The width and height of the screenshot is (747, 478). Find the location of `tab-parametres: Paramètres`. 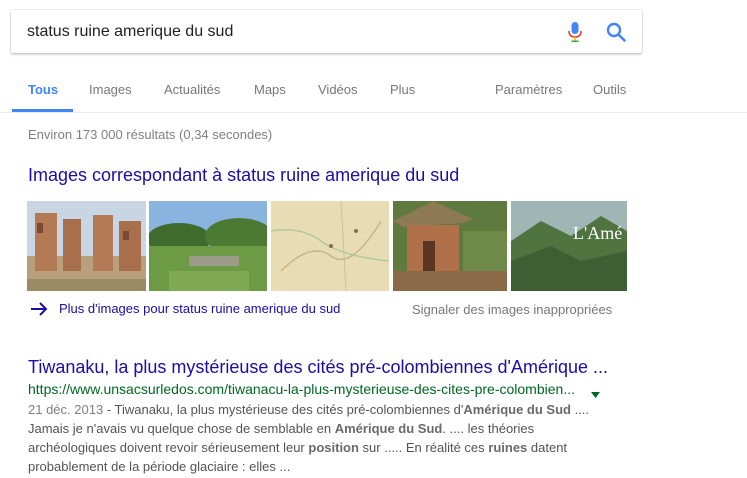

tab-parametres: Paramètres is located at coordinates (528, 89).